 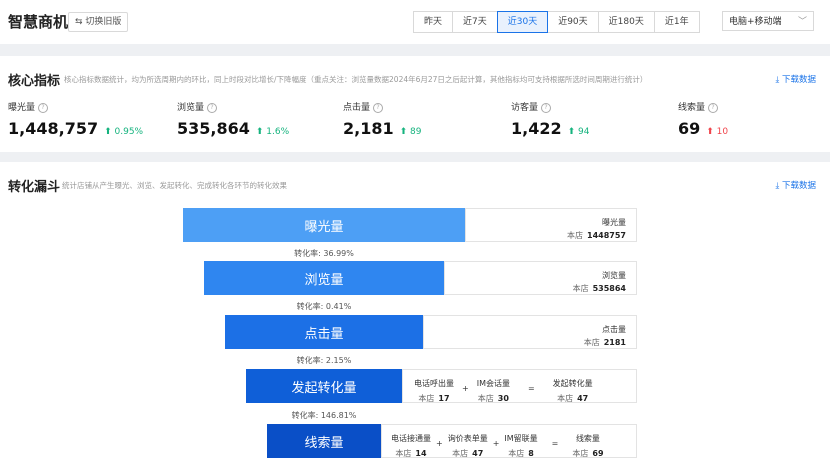 What do you see at coordinates (802, 22) in the screenshot?
I see `chevron-down-icon: ﹀` at bounding box center [802, 22].